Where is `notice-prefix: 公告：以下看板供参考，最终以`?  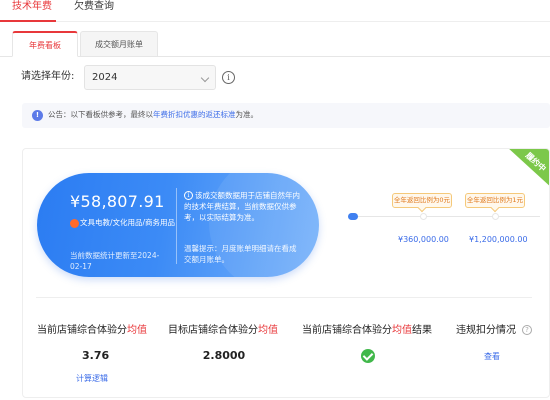 notice-prefix: 公告：以下看板供参考，最终以 is located at coordinates (100, 114).